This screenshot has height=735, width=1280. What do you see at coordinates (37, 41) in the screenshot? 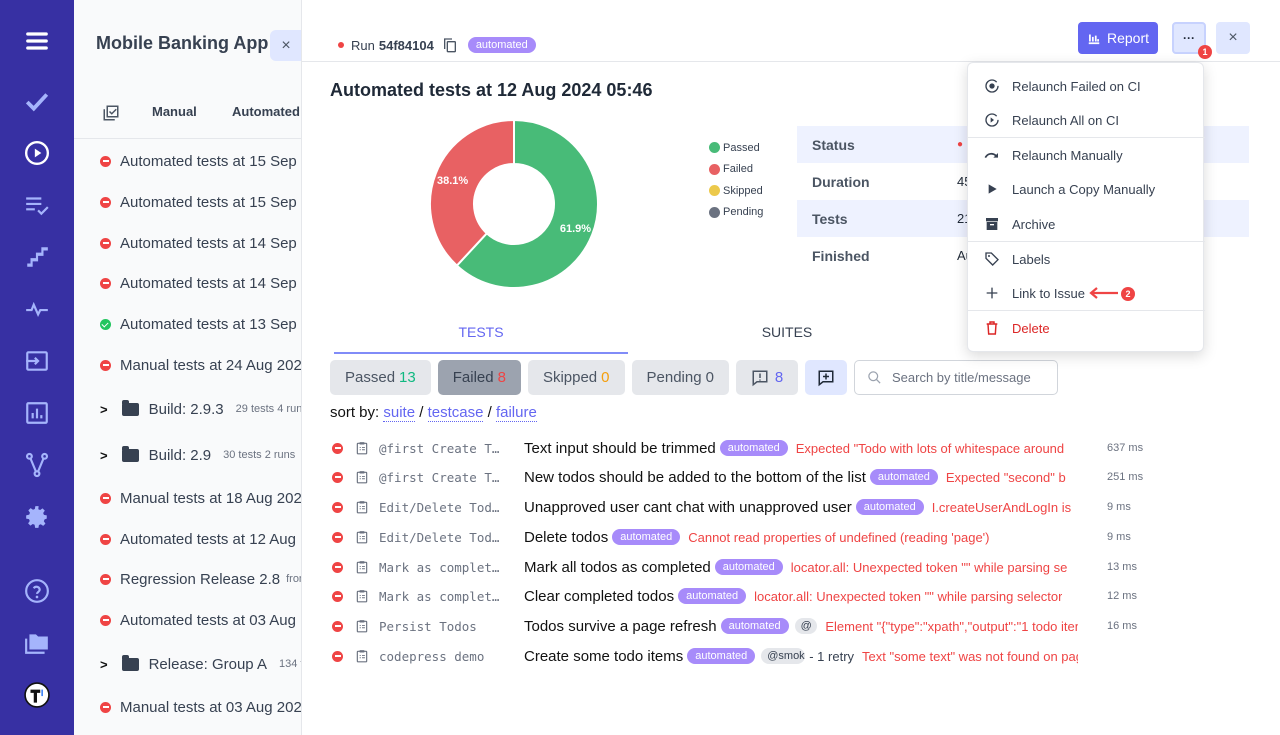
I see `menu-icon` at bounding box center [37, 41].